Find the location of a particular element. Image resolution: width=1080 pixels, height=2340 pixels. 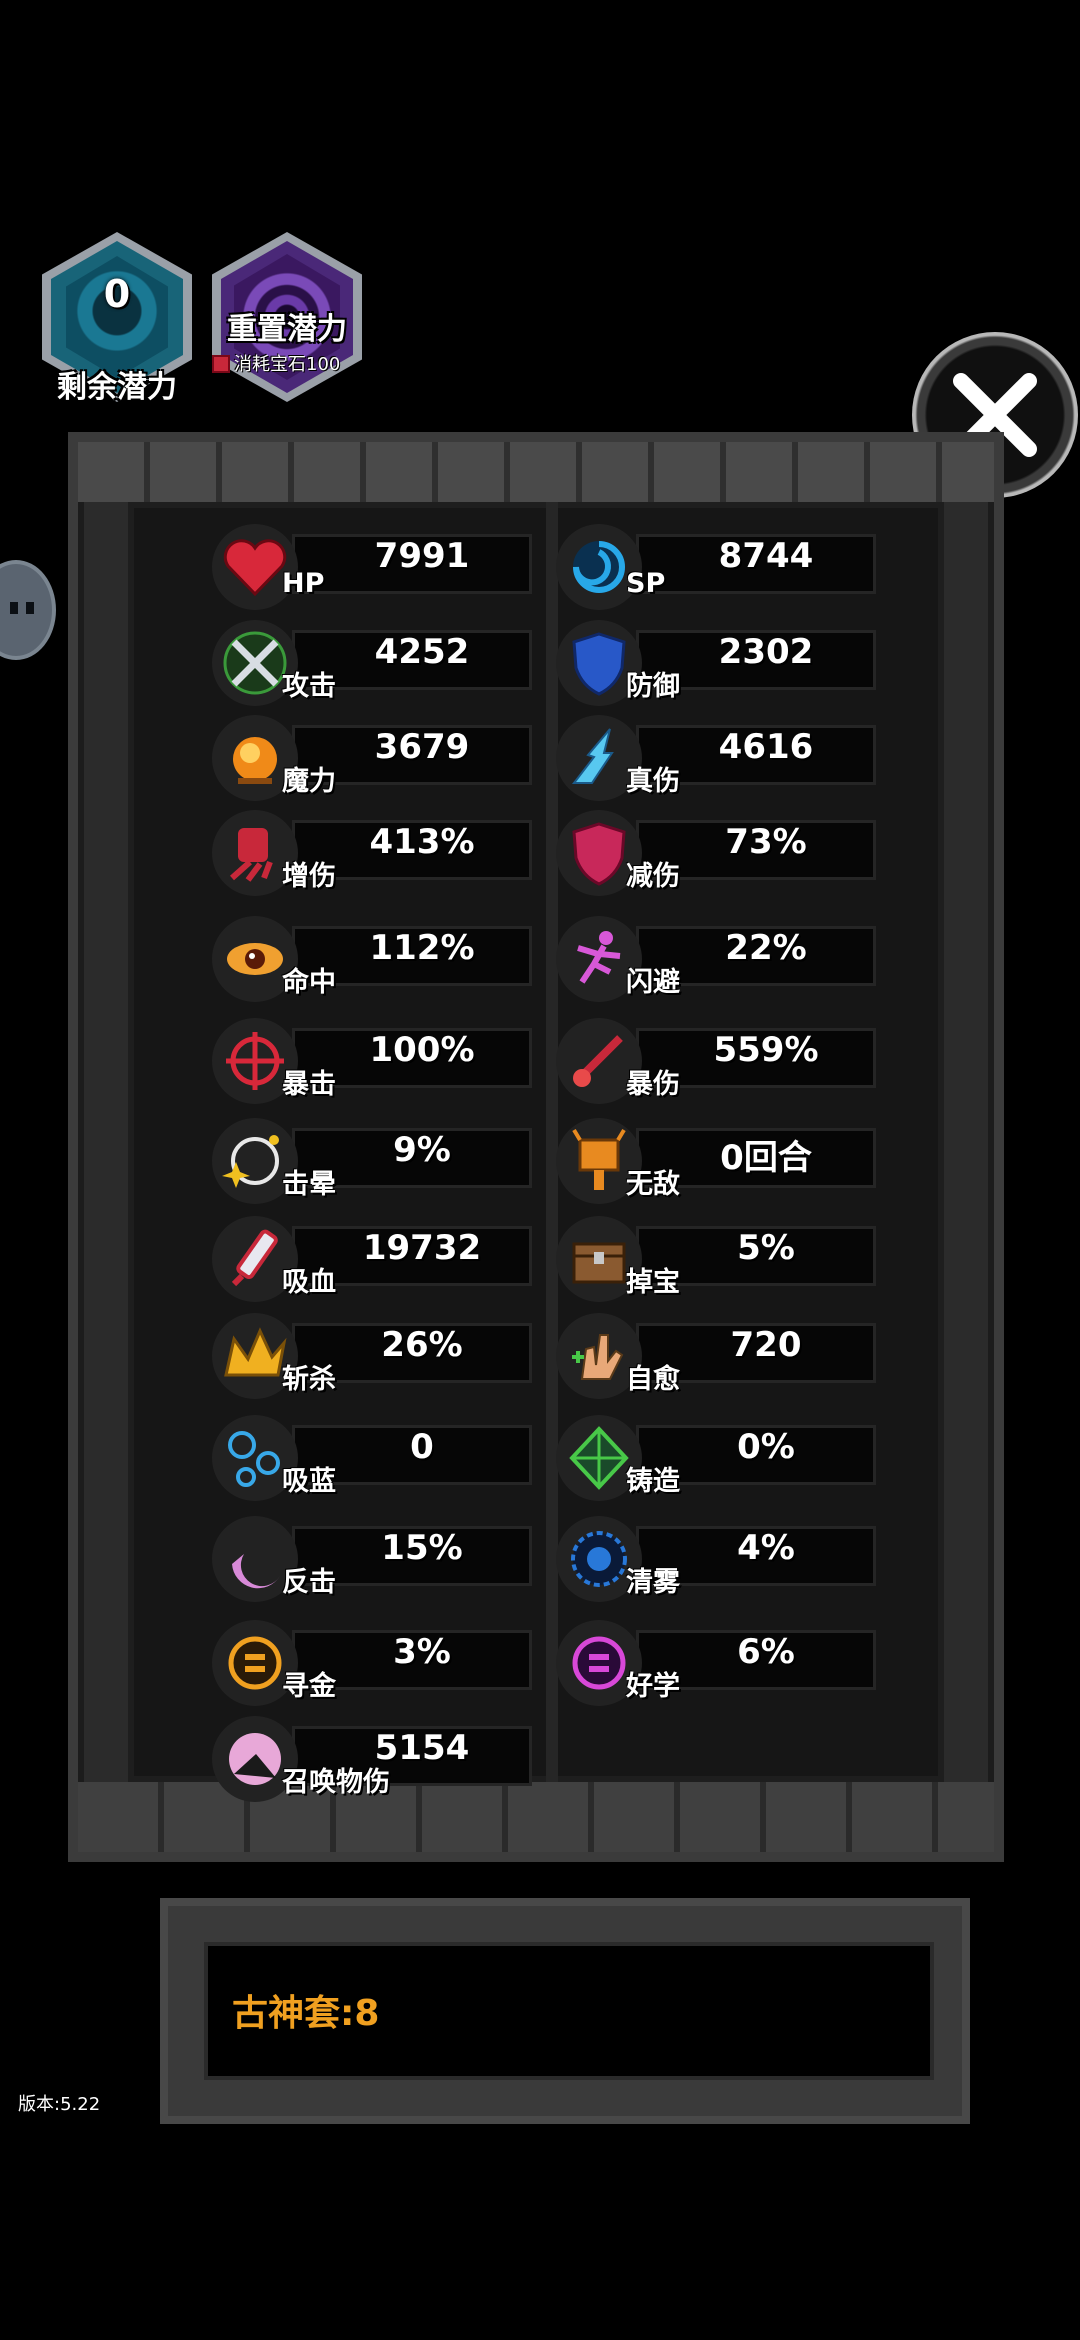

stat-label: 寻金 is located at coordinates (309, 1686).